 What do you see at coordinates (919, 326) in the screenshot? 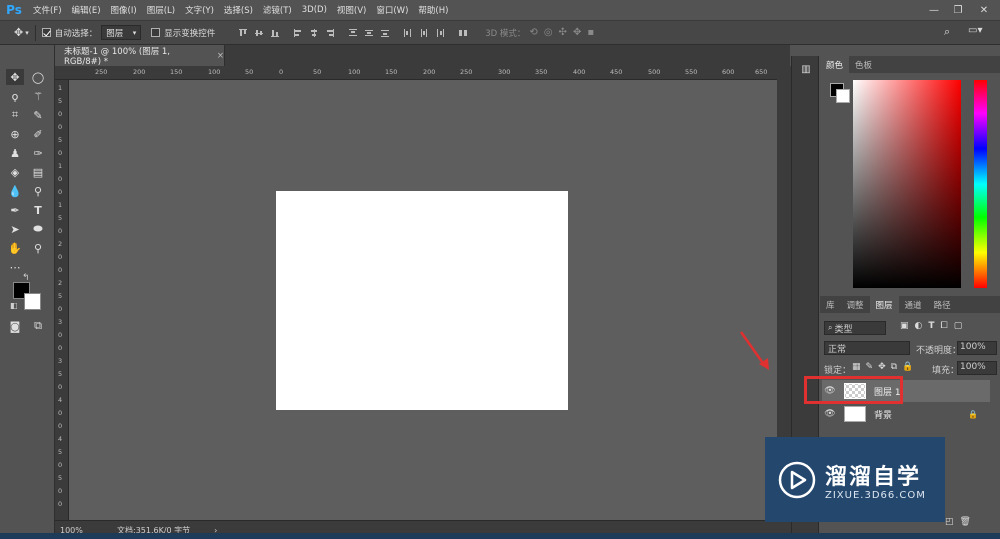
I see `adjustment-filter-icon: ◐` at bounding box center [919, 326].